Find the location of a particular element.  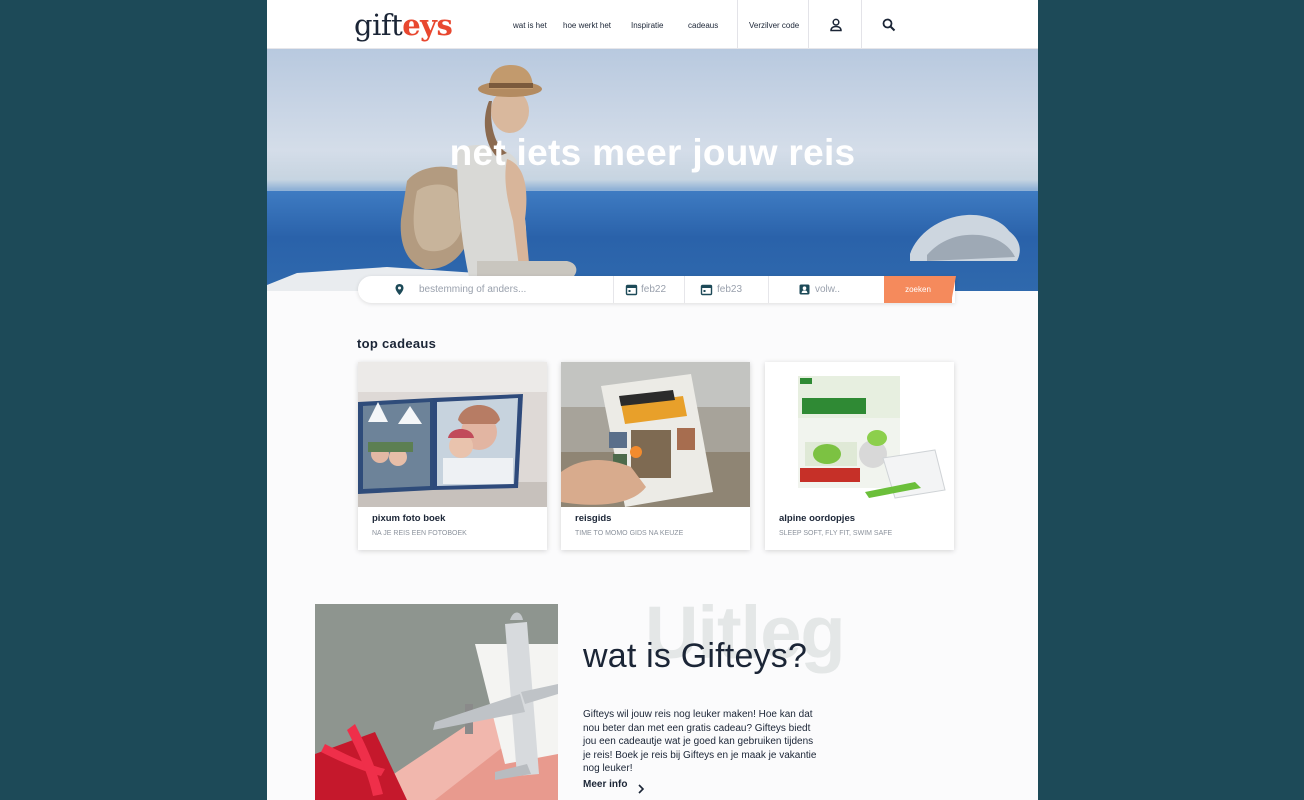

gift-card-travel-guide: reisgids TIME TO MOMO GIDS NA KEUZE is located at coordinates (655, 456).